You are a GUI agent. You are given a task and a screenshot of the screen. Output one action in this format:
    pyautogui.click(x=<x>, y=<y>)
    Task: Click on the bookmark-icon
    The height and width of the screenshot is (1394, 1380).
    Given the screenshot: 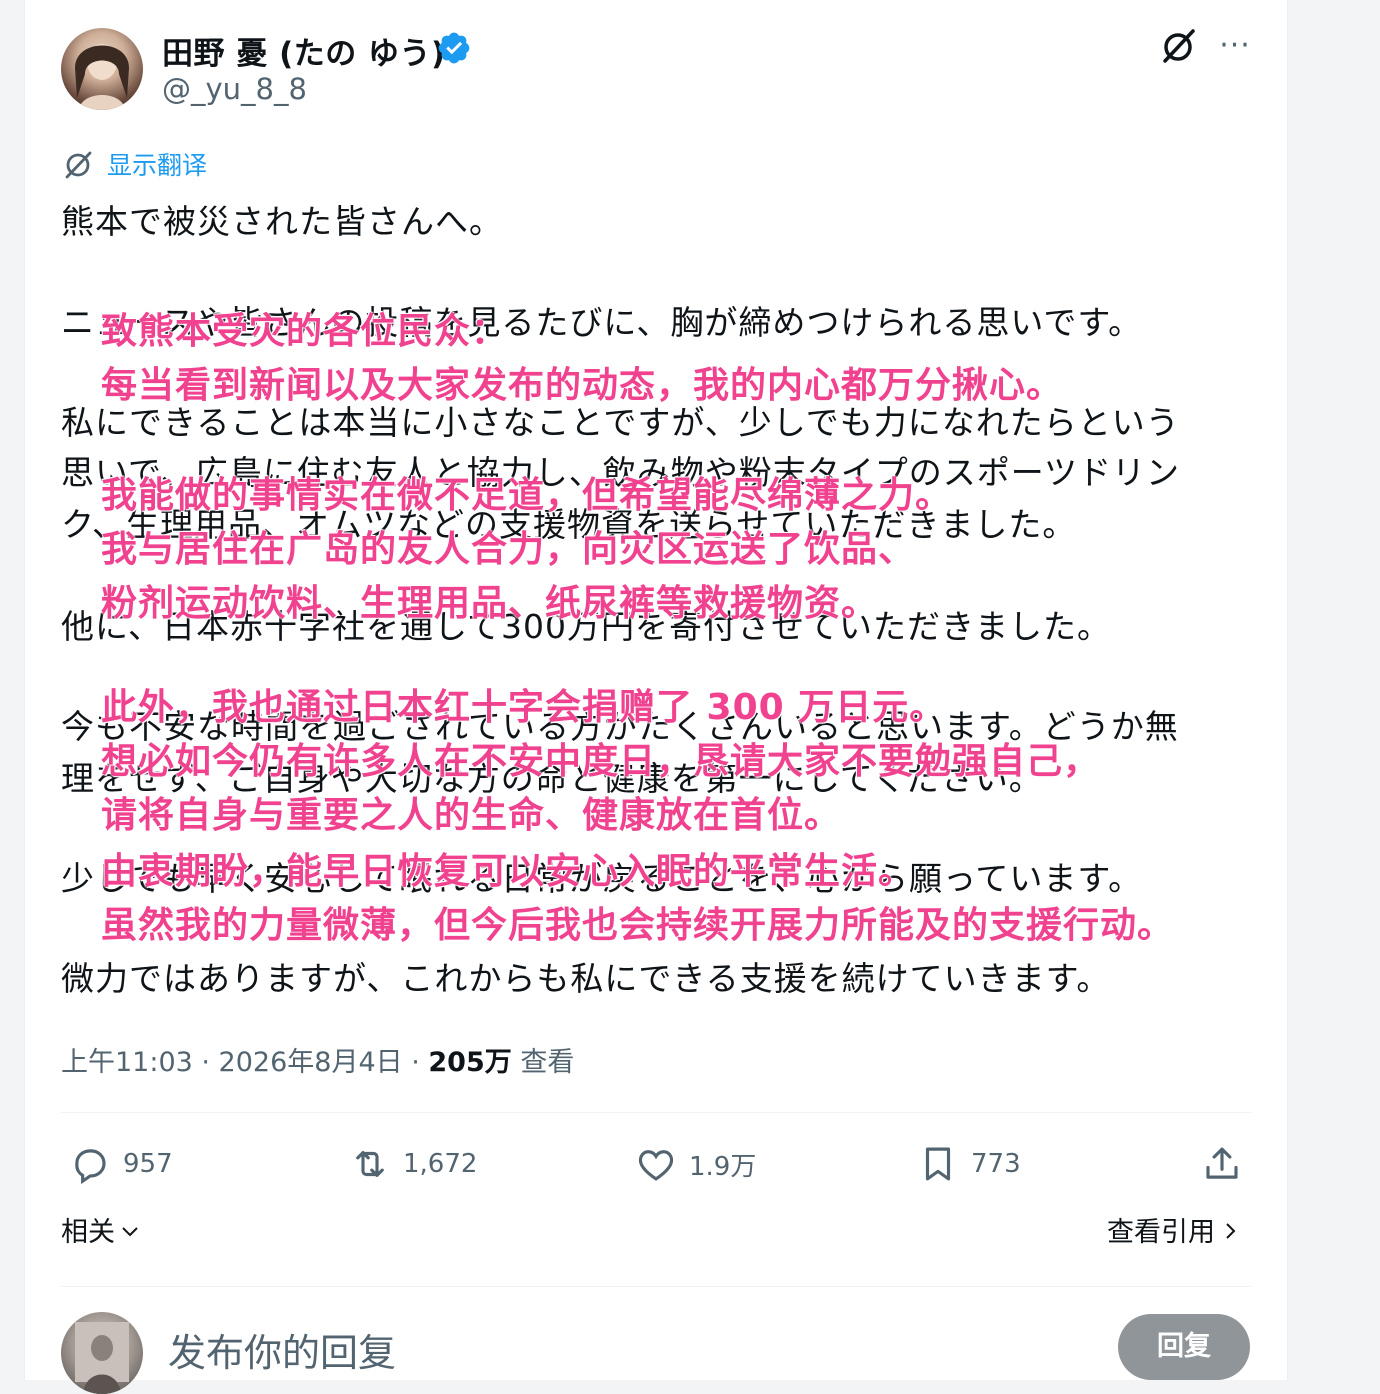 What is the action you would take?
    pyautogui.click(x=938, y=1164)
    